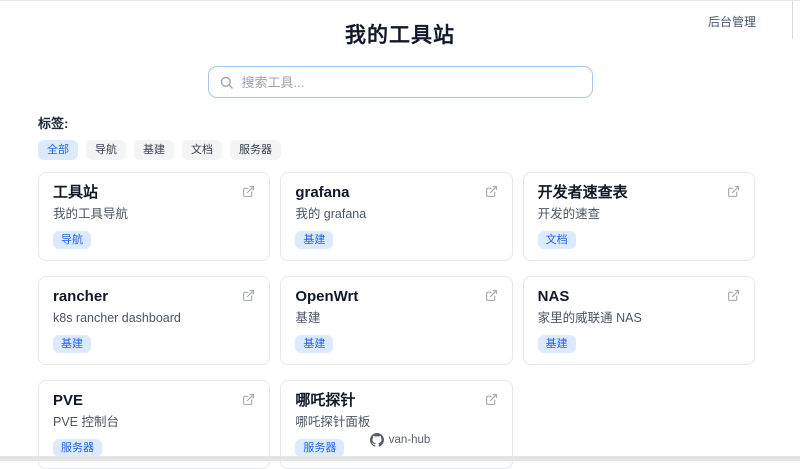 This screenshot has height=469, width=800. I want to click on card-description: 开发的速查, so click(569, 214).